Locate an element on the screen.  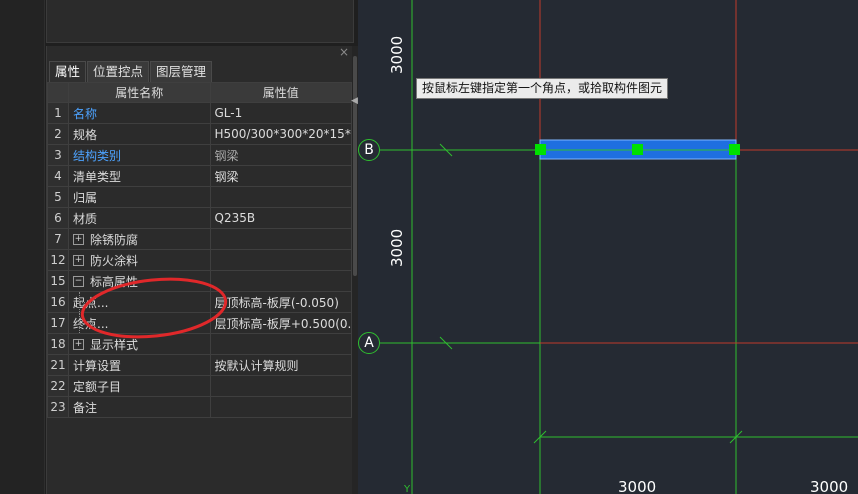
table-row: 15 − 标高属性 is located at coordinates (199, 281).